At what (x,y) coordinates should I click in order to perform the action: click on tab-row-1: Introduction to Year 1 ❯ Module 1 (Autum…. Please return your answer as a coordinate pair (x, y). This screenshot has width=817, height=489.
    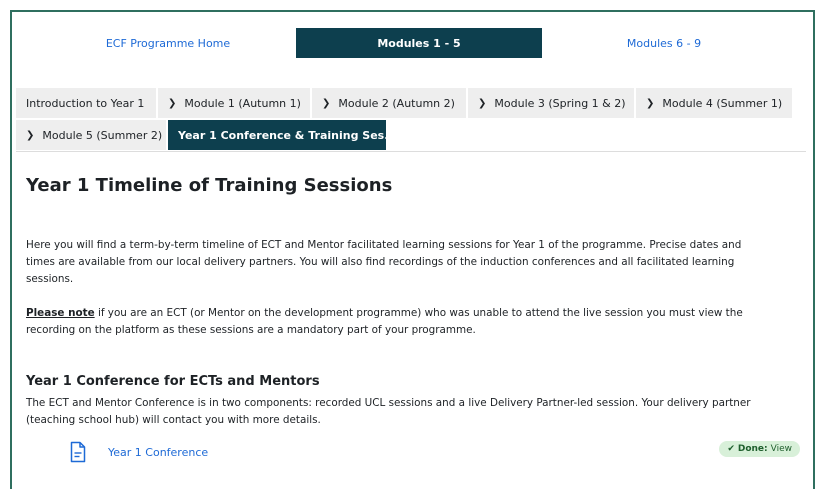
    Looking at the image, I should click on (411, 103).